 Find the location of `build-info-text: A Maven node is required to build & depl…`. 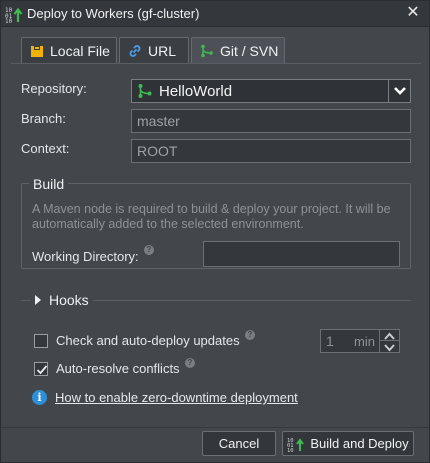

build-info-text: A Maven node is required to build & depl… is located at coordinates (211, 216).